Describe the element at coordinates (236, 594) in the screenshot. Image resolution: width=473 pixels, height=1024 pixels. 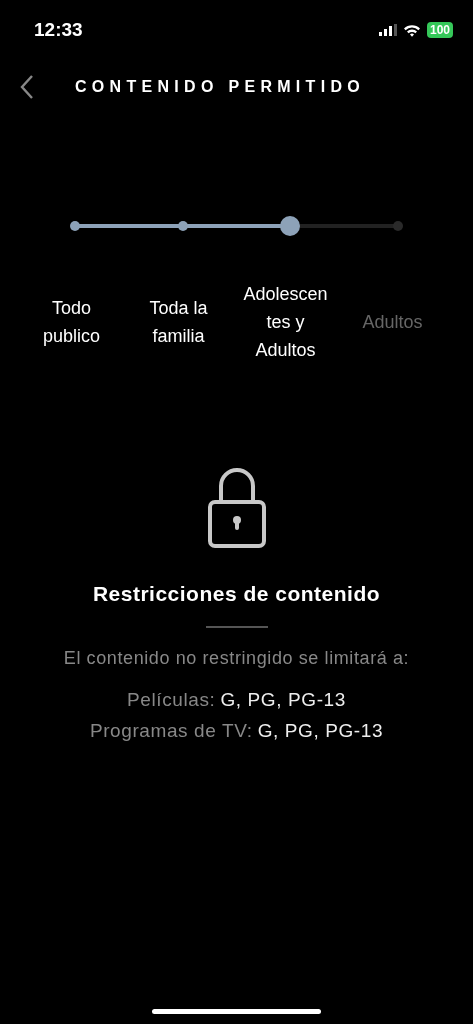
I see `section-title: Restricciones de contenido` at that location.